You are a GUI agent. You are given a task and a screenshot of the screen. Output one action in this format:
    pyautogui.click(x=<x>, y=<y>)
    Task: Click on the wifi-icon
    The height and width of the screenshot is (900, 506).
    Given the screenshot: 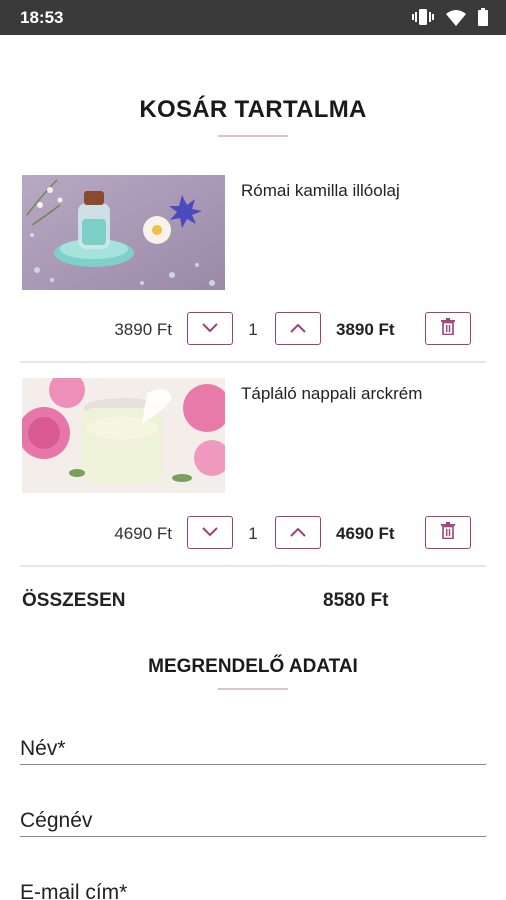 What is the action you would take?
    pyautogui.click(x=456, y=20)
    